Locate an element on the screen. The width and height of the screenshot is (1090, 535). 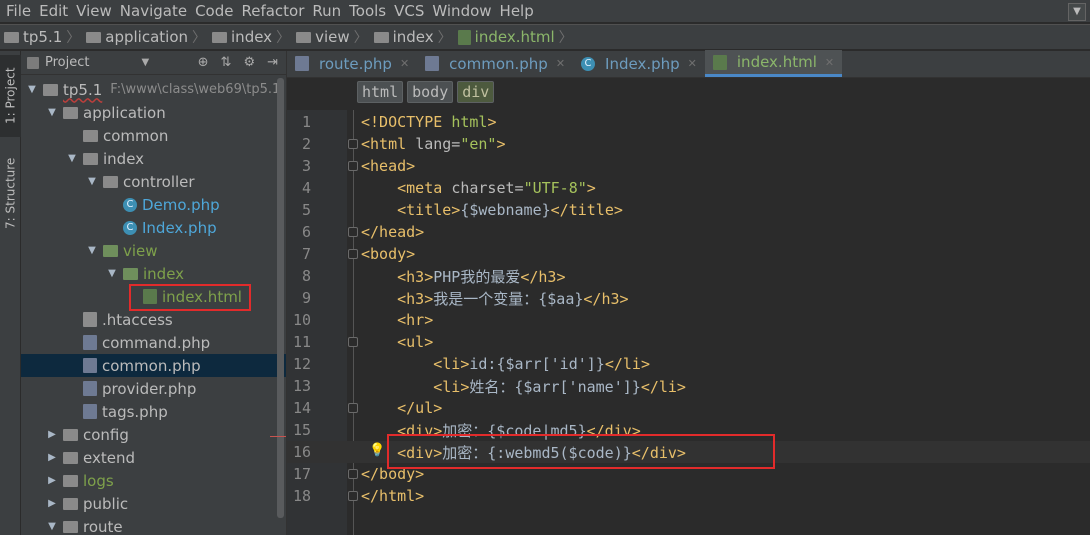
code-token: > is located at coordinates (492, 122).